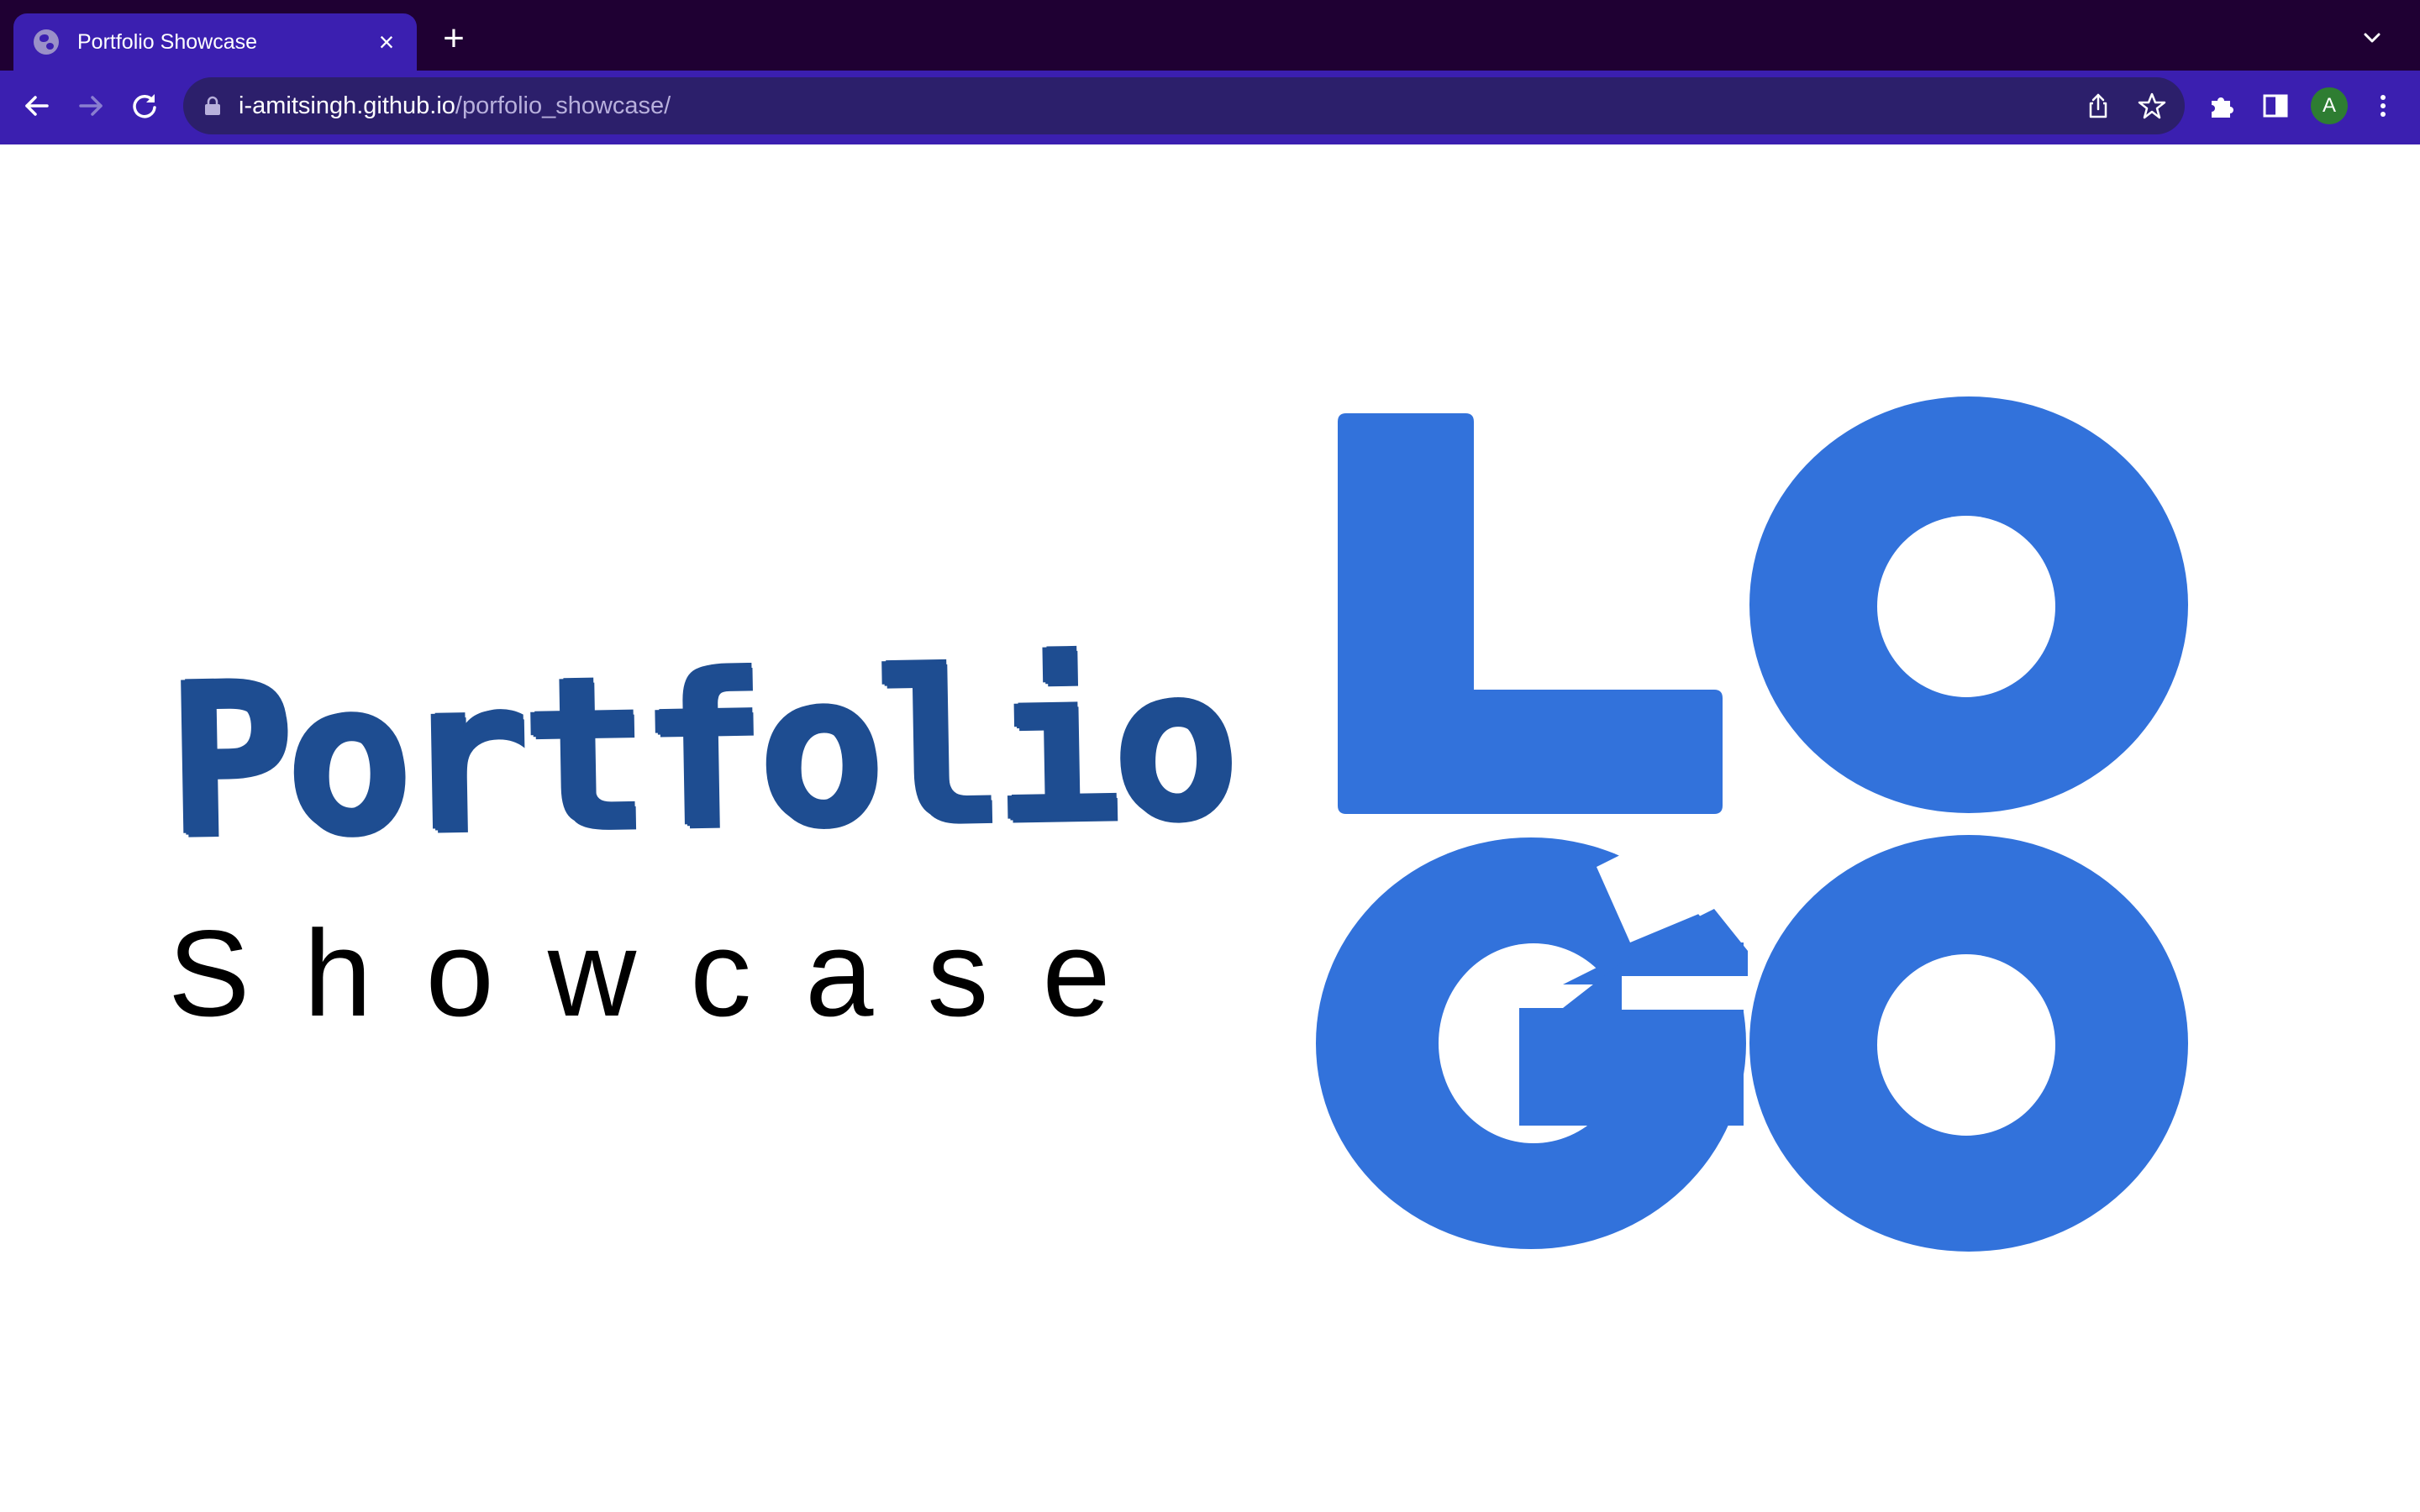  I want to click on arrow-left-icon, so click(36, 105).